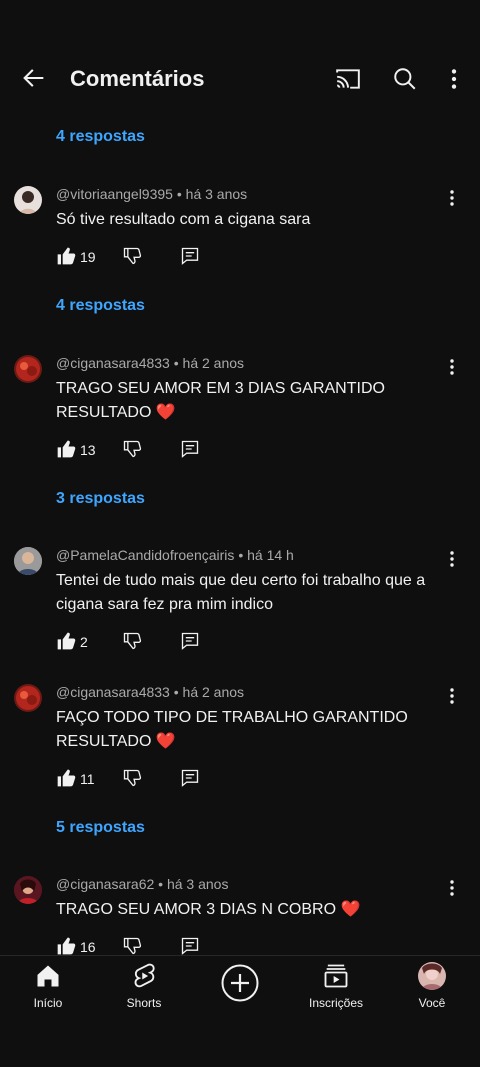  I want to click on nav-you: Você, so click(432, 986).